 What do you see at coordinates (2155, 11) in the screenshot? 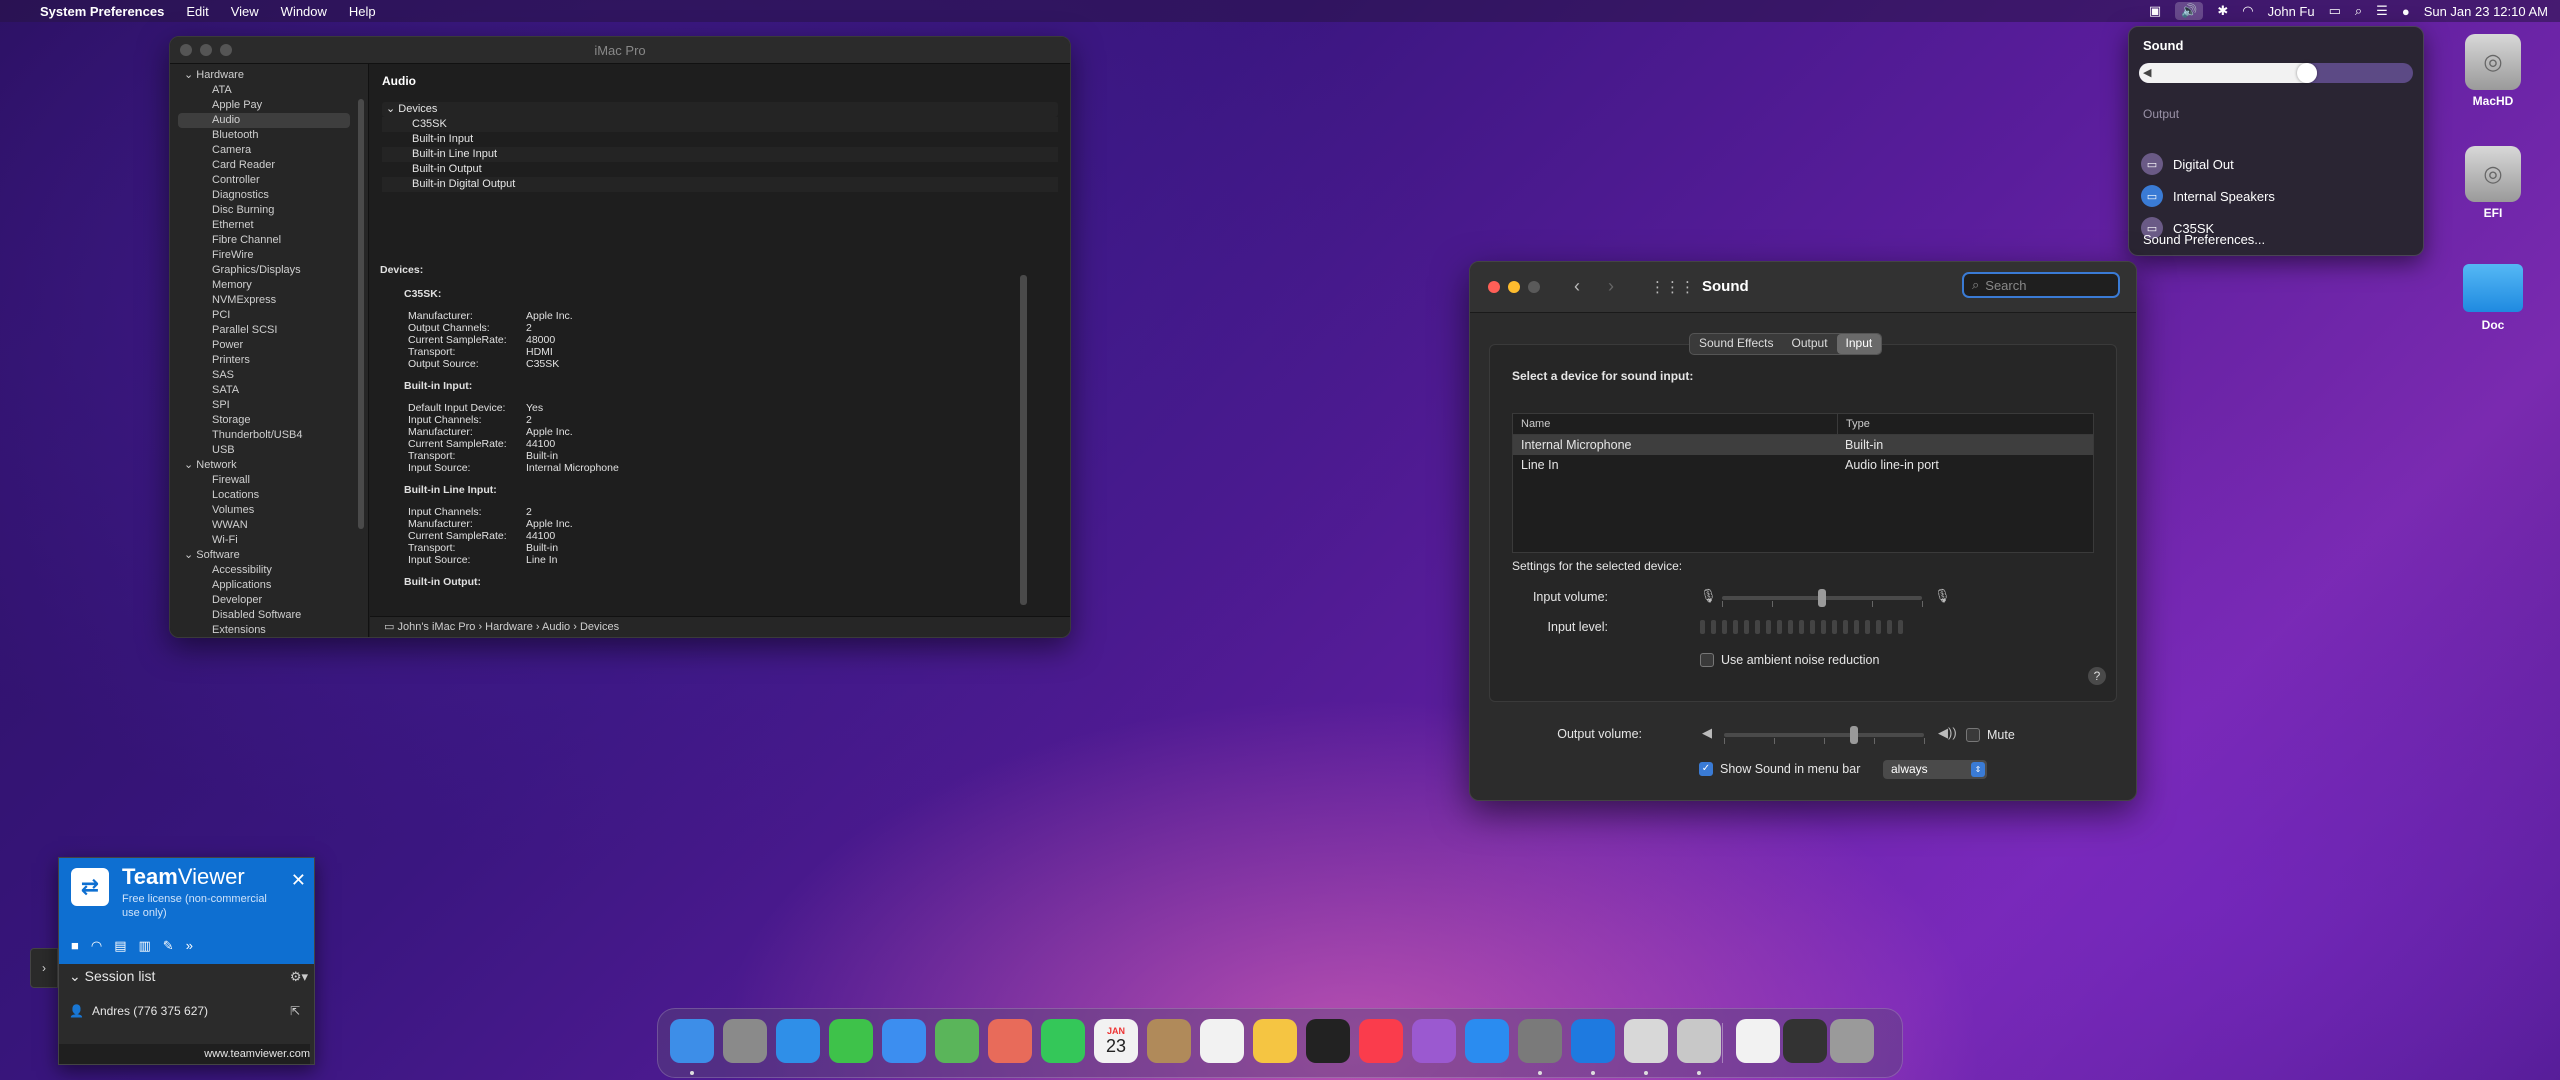
I see `display-icon: ▣` at bounding box center [2155, 11].